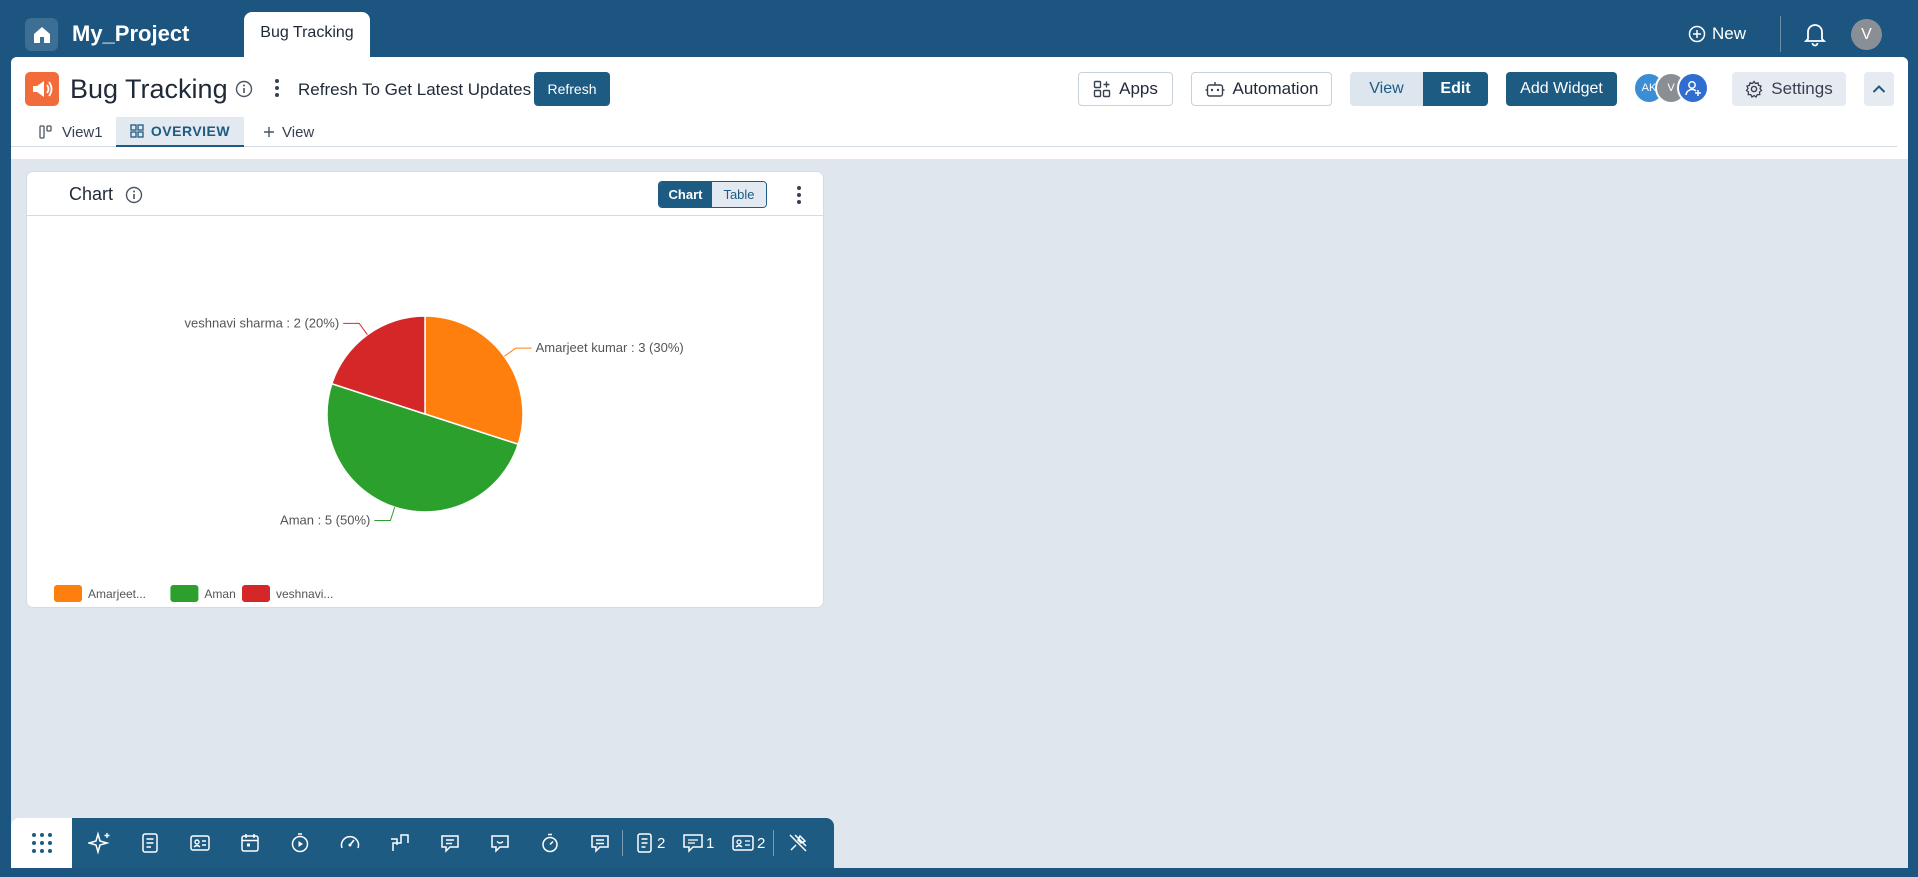  I want to click on add-member-button, so click(1693, 88).